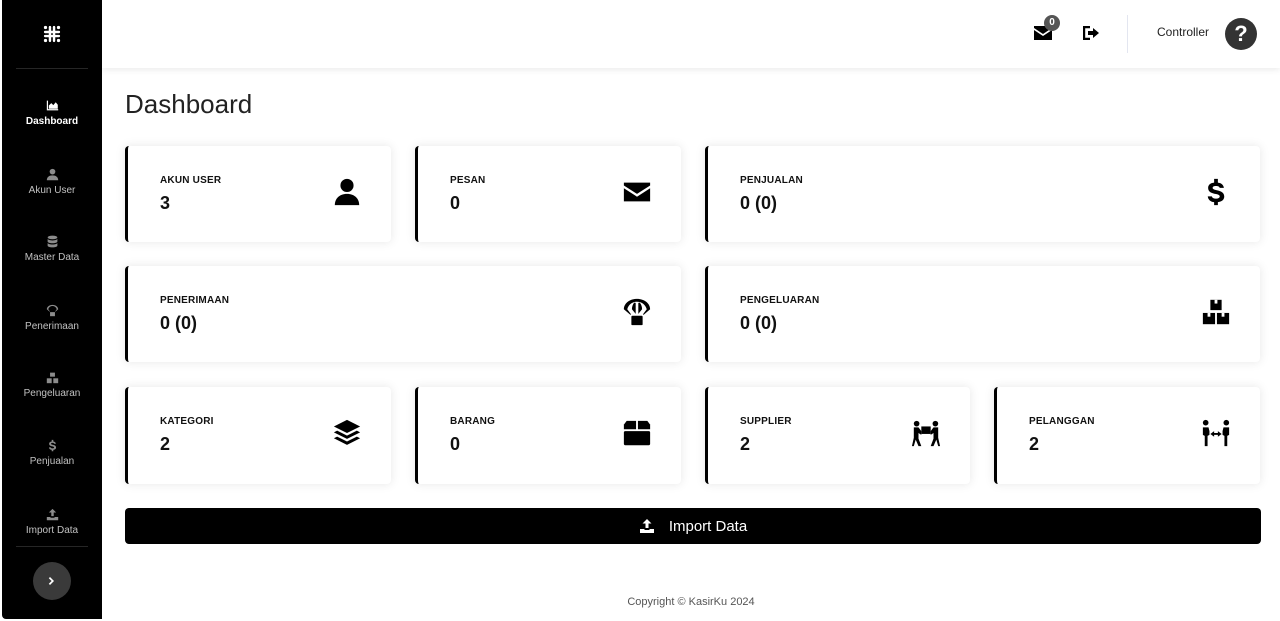  I want to click on sidebar-item-label: Master Data, so click(52, 257).